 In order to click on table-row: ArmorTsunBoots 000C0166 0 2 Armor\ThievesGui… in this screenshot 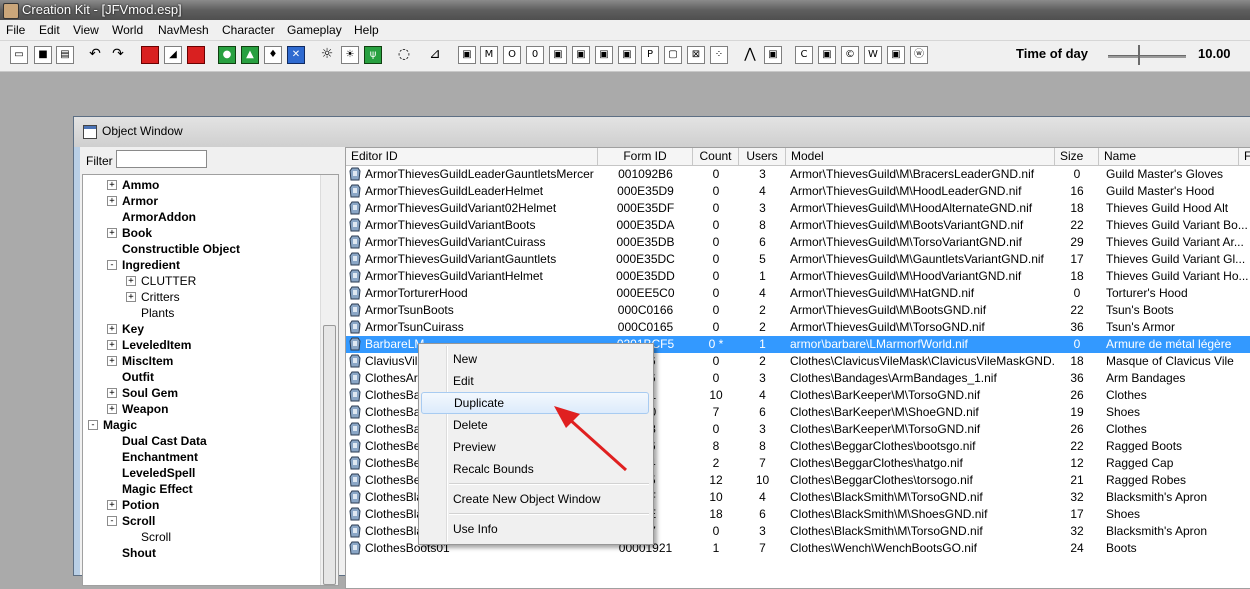, I will do `click(798, 310)`.